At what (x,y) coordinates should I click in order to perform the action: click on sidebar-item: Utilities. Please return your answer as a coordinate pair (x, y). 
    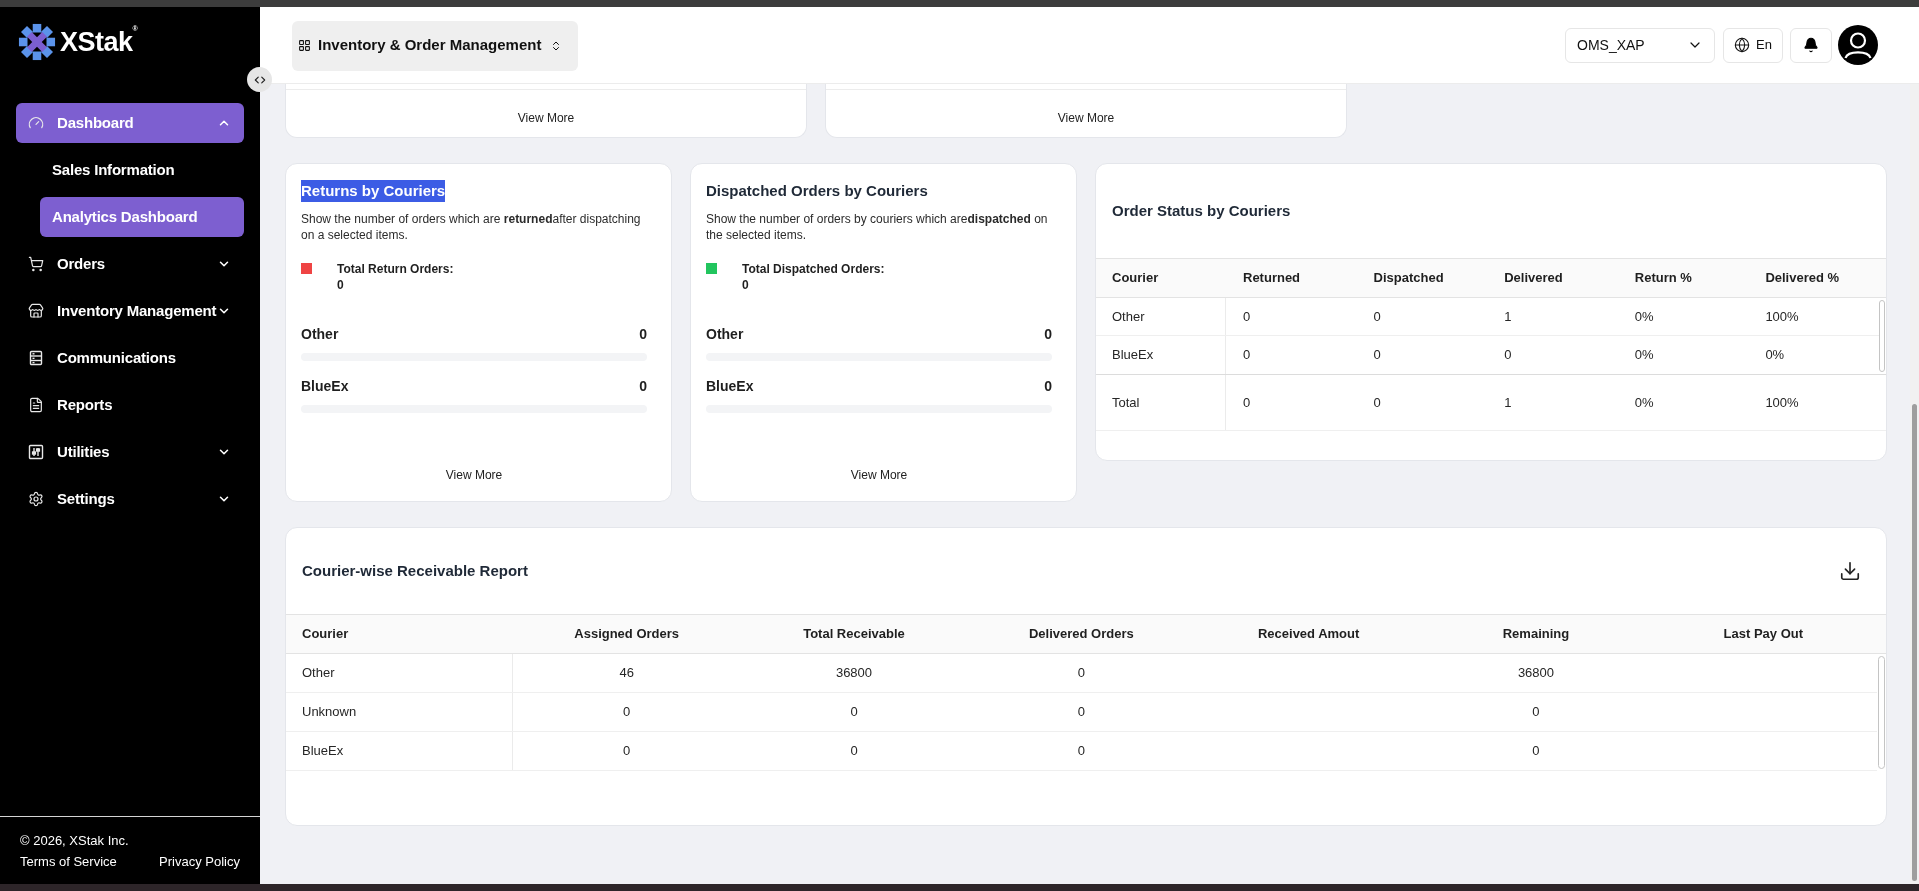
    Looking at the image, I should click on (130, 452).